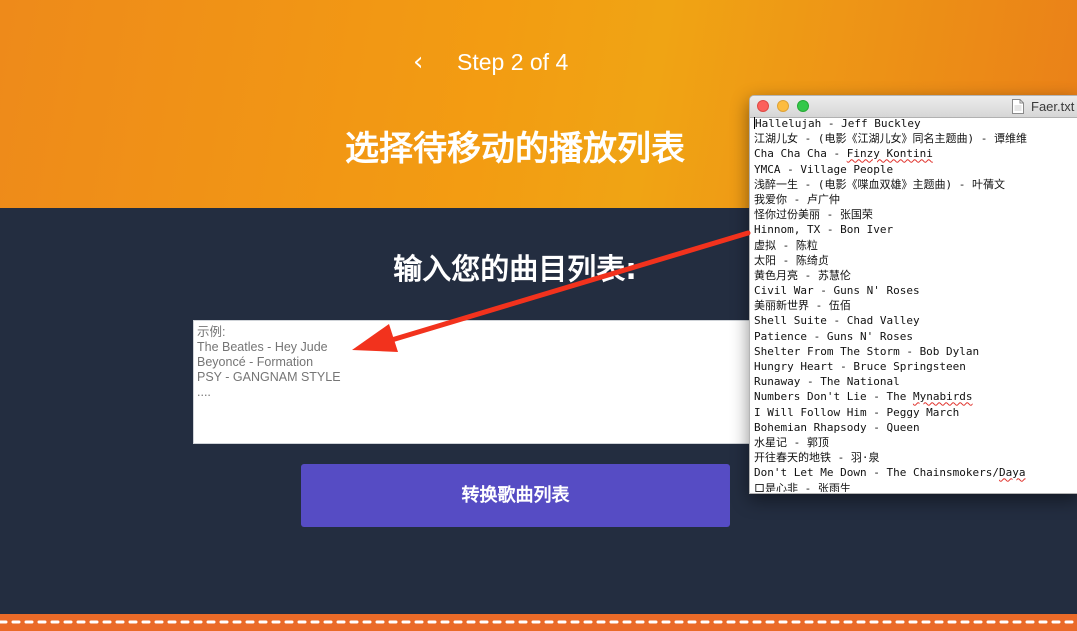 Image resolution: width=1077 pixels, height=631 pixels. Describe the element at coordinates (515, 495) in the screenshot. I see `convert-tracklist-button: 转换歌曲列表` at that location.